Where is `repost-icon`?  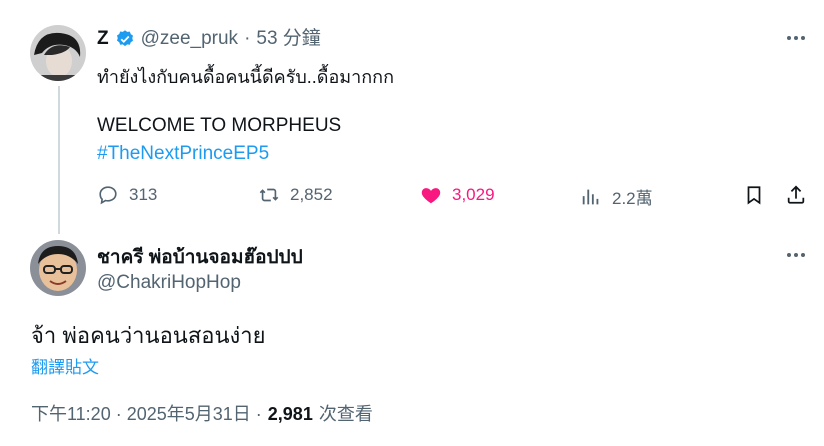 repost-icon is located at coordinates (269, 195).